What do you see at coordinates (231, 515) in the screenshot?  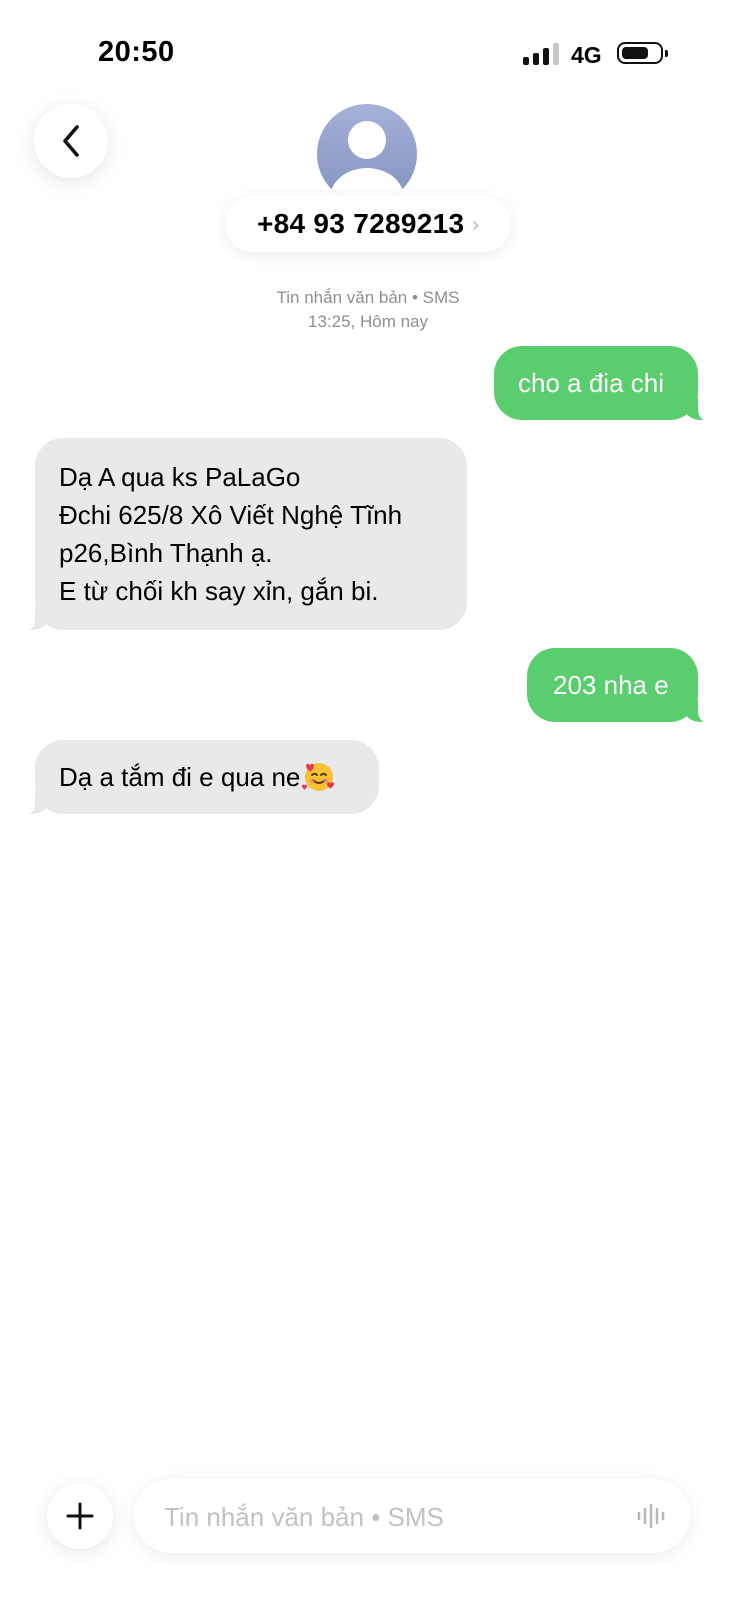 I see `message-text-line: Đchi 625/8 Xô Viết Nghệ Tĩnh` at bounding box center [231, 515].